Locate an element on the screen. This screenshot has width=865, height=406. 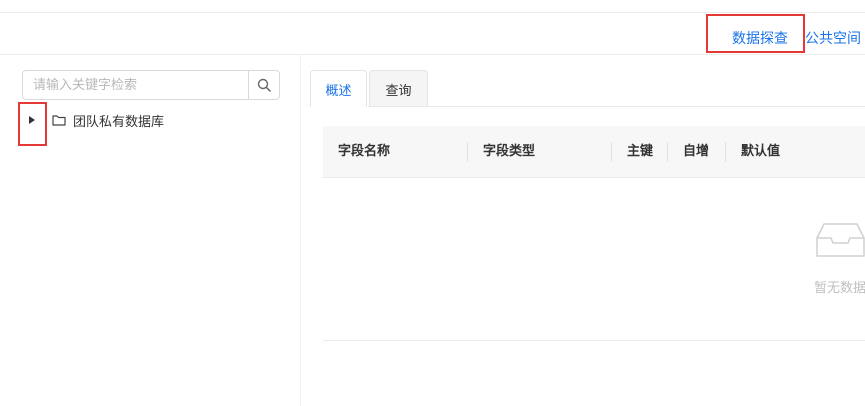
tab-query: 查询 is located at coordinates (398, 88).